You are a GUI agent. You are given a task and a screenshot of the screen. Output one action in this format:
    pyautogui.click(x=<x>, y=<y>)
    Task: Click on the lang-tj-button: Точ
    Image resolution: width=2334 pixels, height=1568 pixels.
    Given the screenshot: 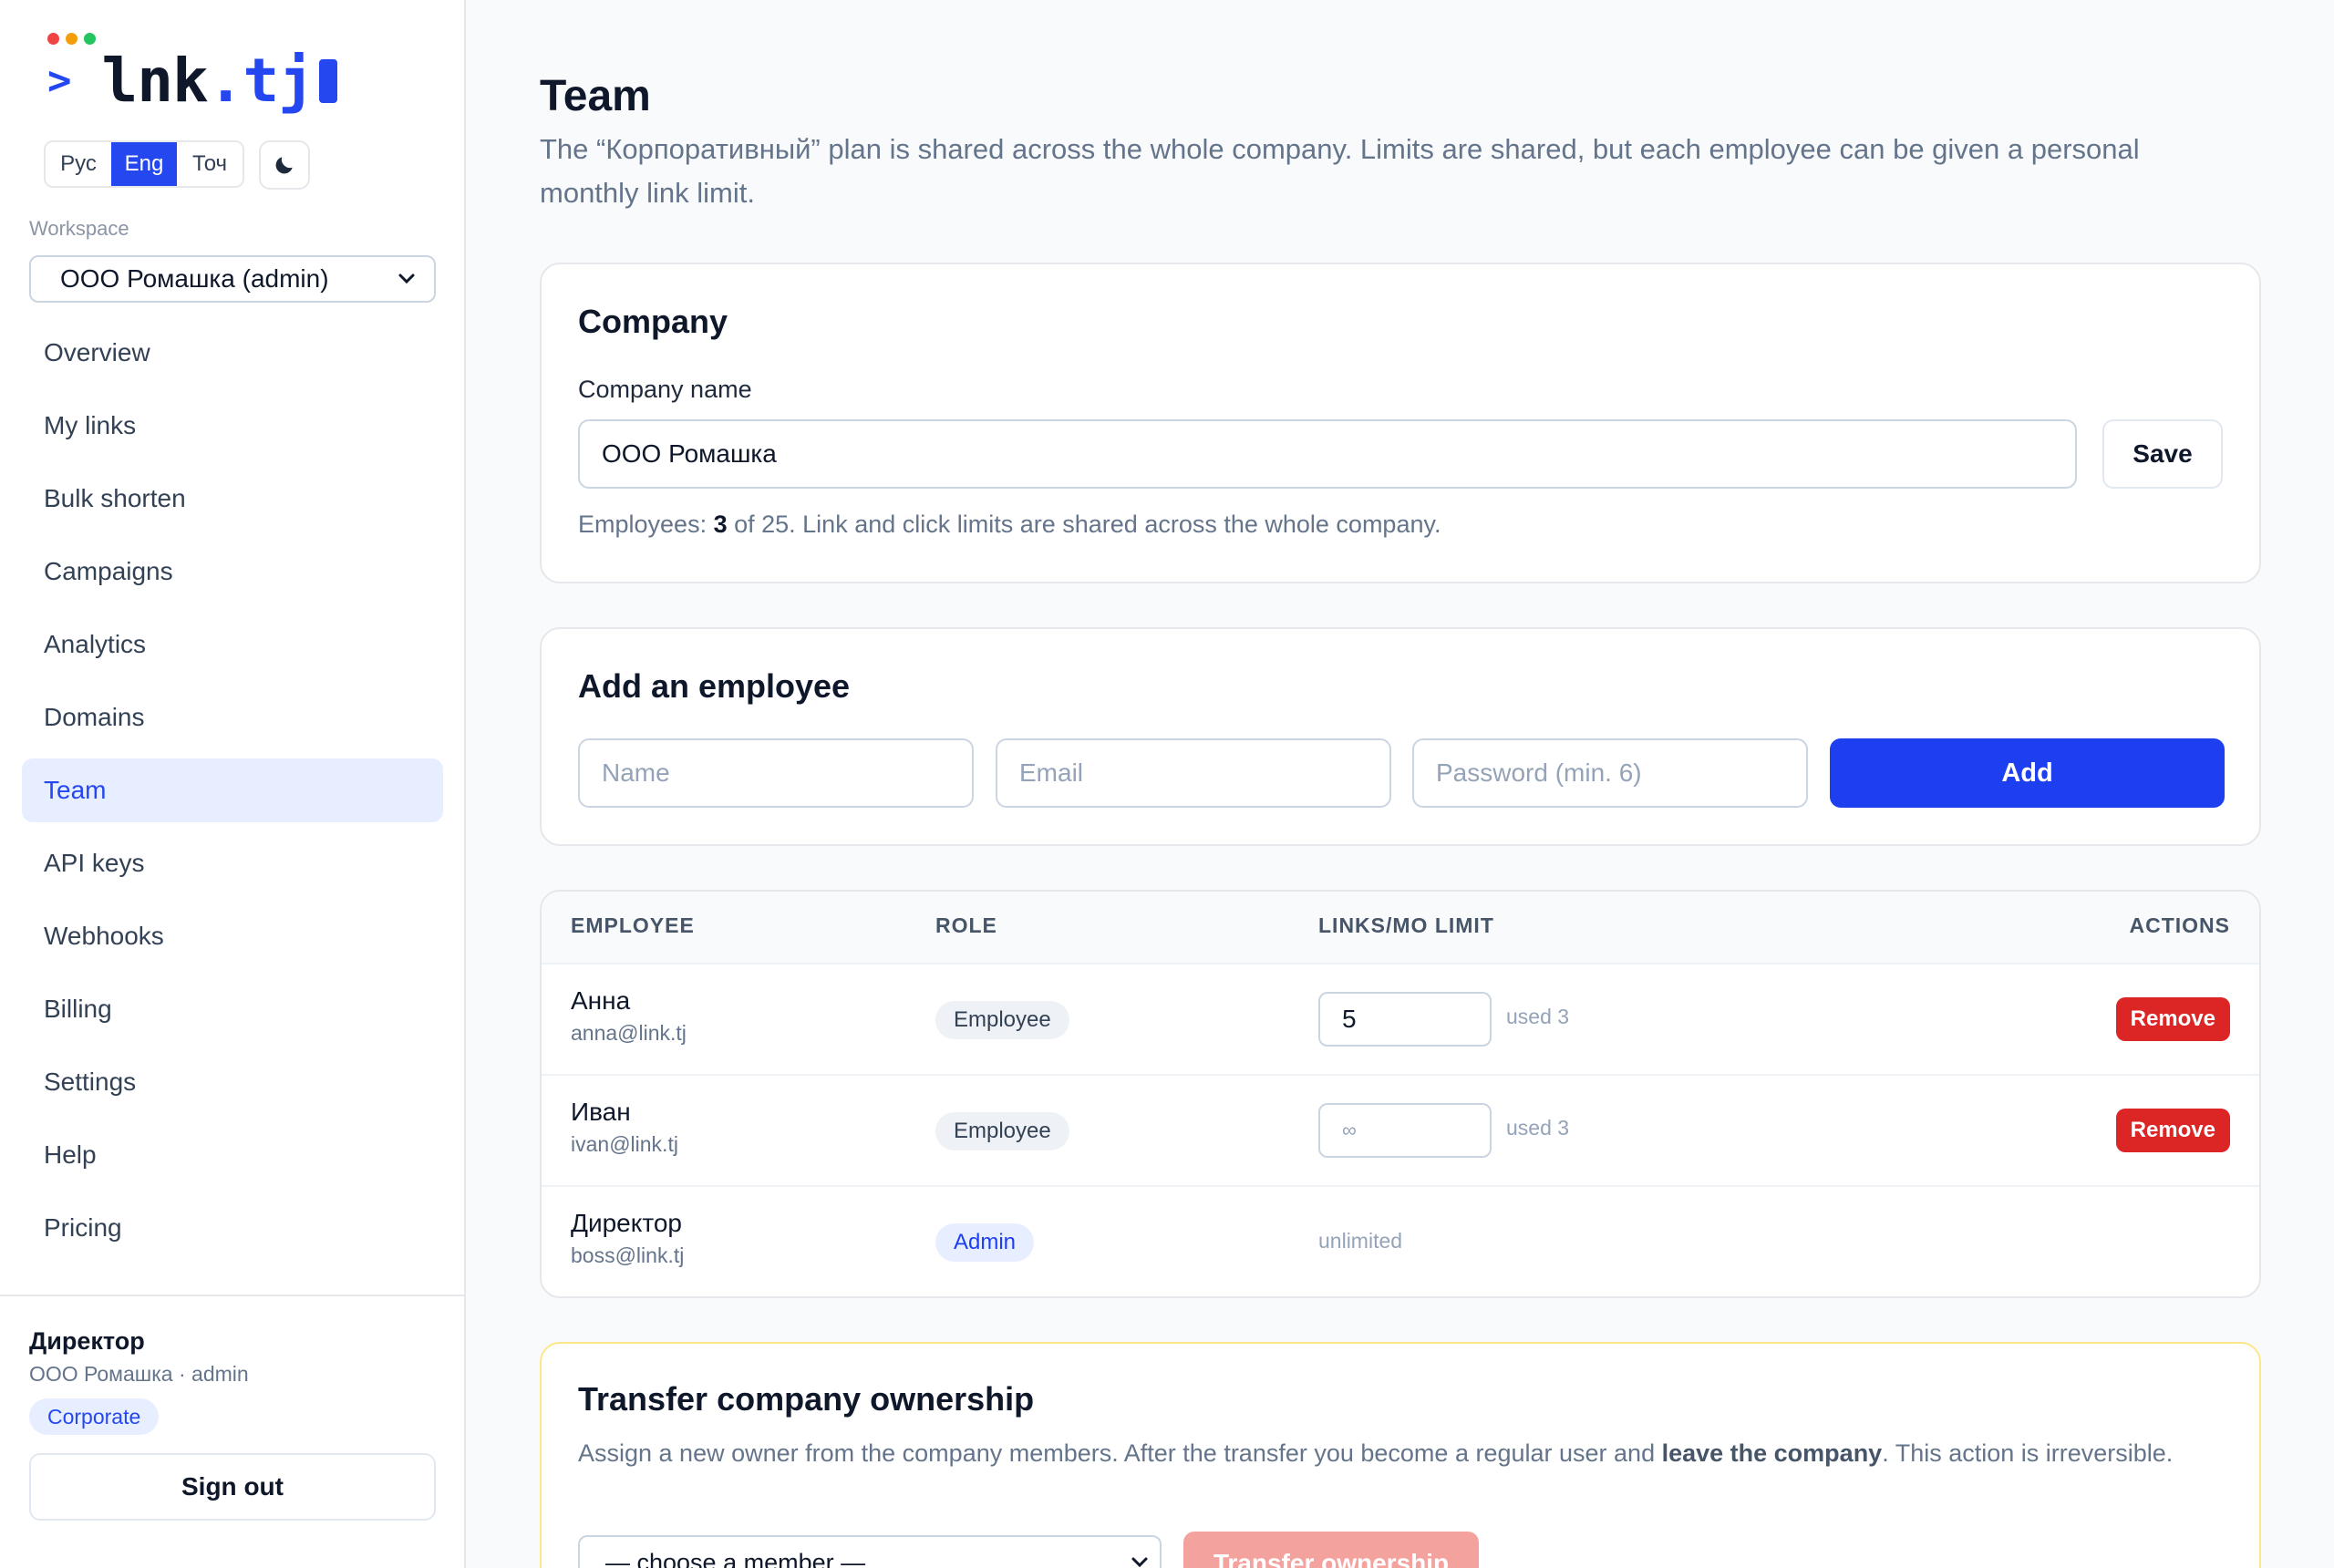 What is the action you would take?
    pyautogui.click(x=210, y=164)
    